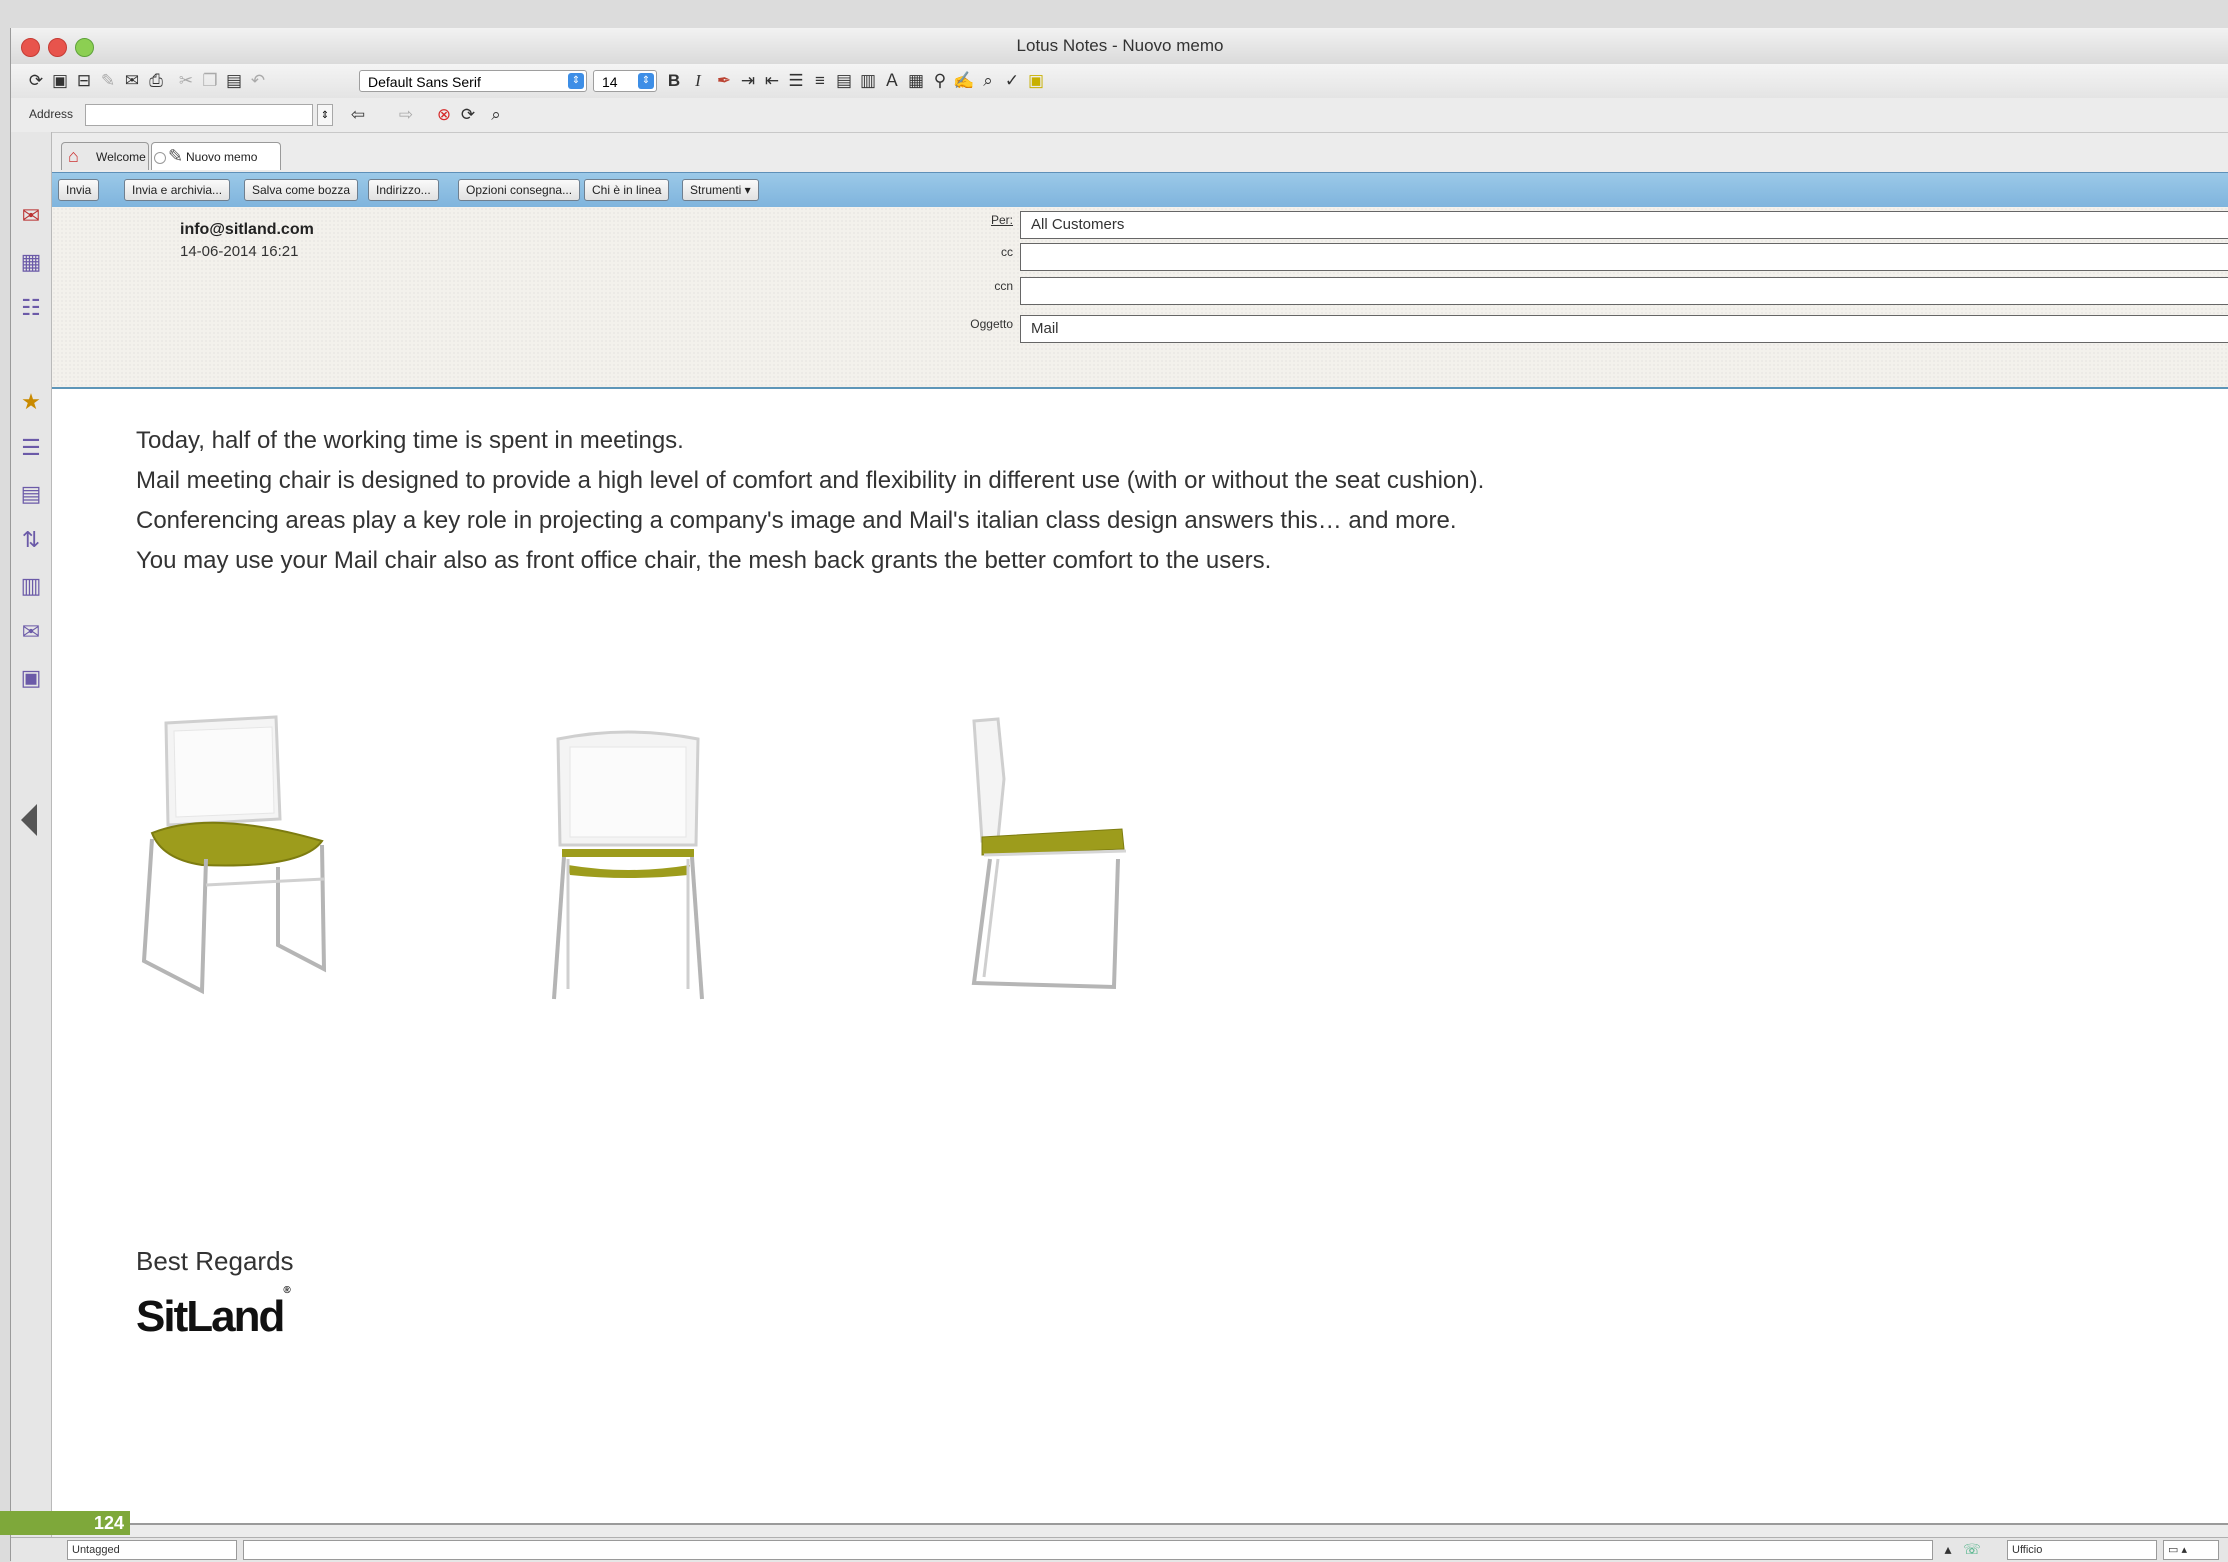 This screenshot has height=1562, width=2228. I want to click on italic-button: I, so click(698, 81).